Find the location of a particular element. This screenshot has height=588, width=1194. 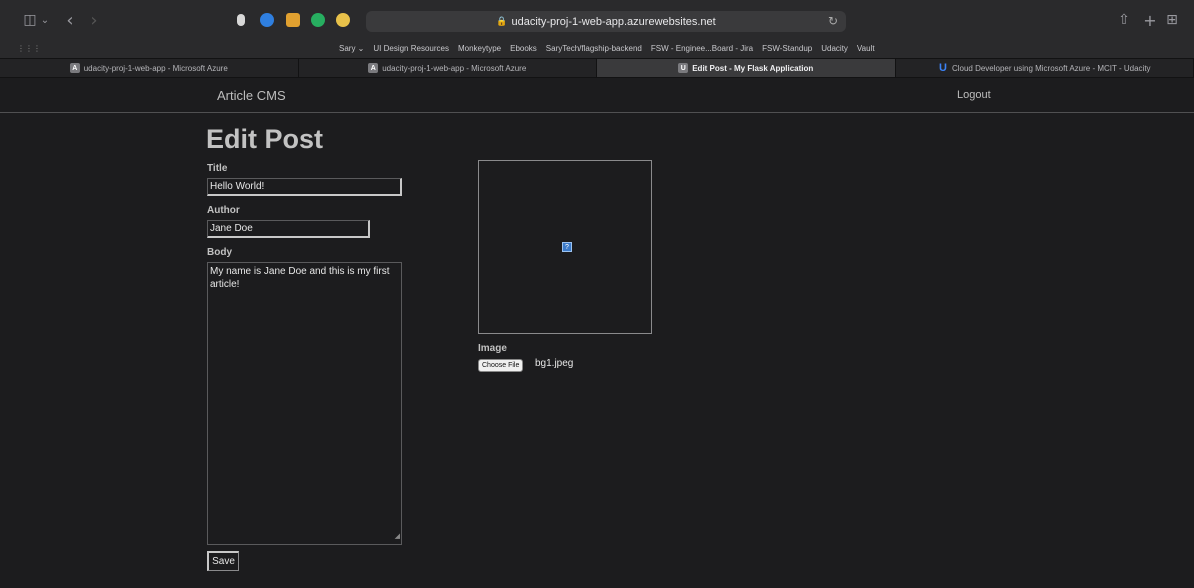

image-label: Image is located at coordinates (492, 348).